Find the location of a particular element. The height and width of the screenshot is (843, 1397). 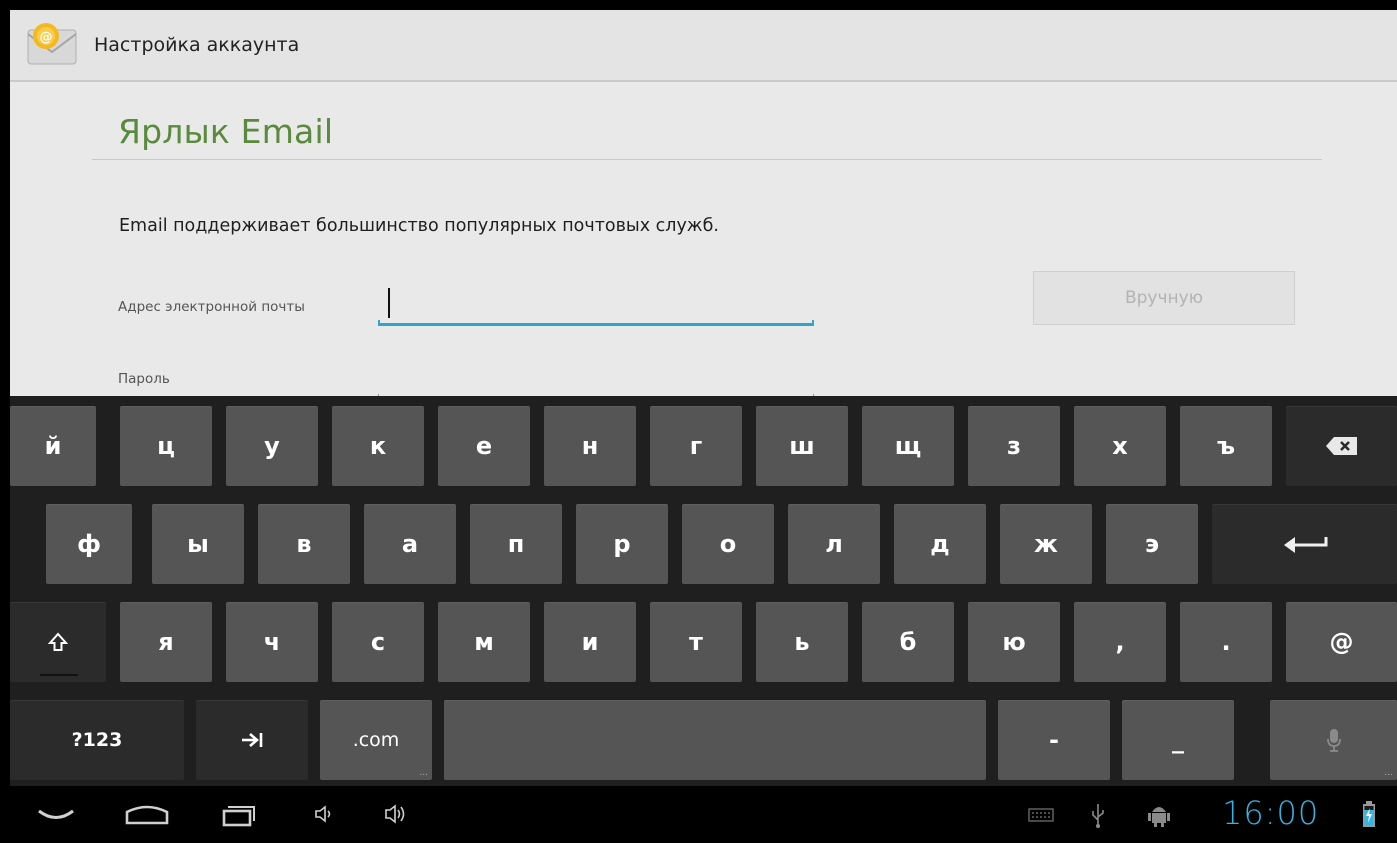

volume-up-icon is located at coordinates (397, 814).